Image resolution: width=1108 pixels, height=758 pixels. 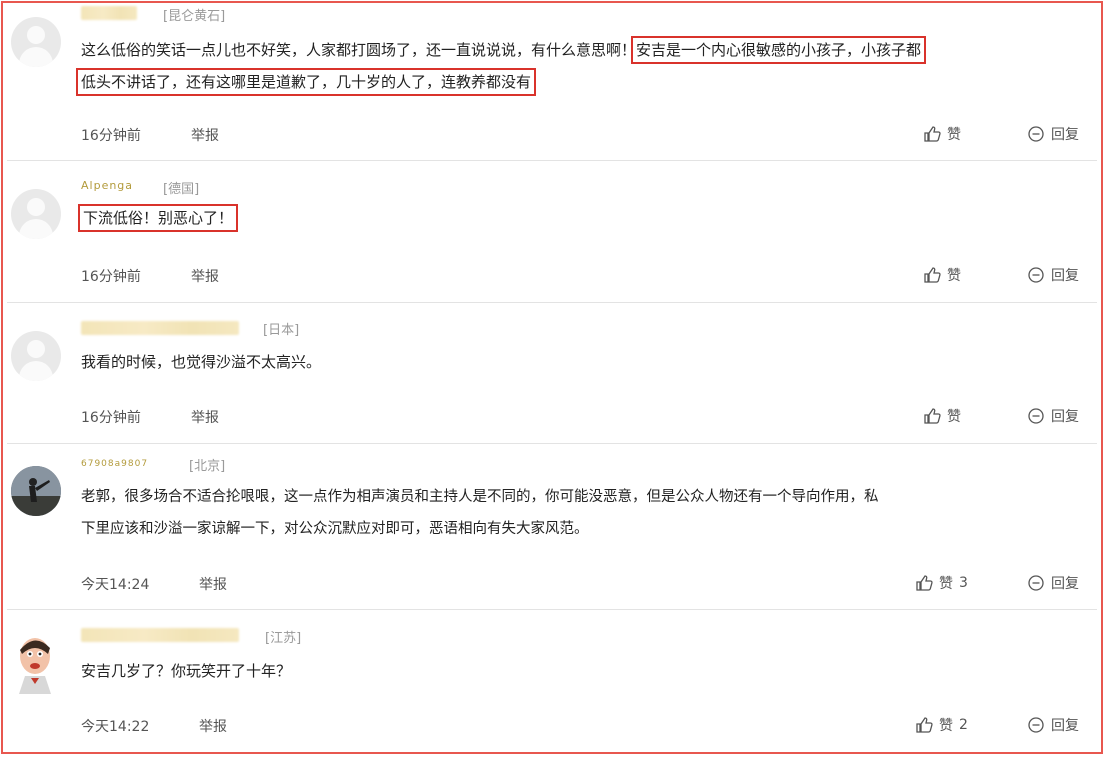 What do you see at coordinates (779, 50) in the screenshot?
I see `highlighted-text: 安吉是一个内心很敏感的小孩子，小孩子都` at bounding box center [779, 50].